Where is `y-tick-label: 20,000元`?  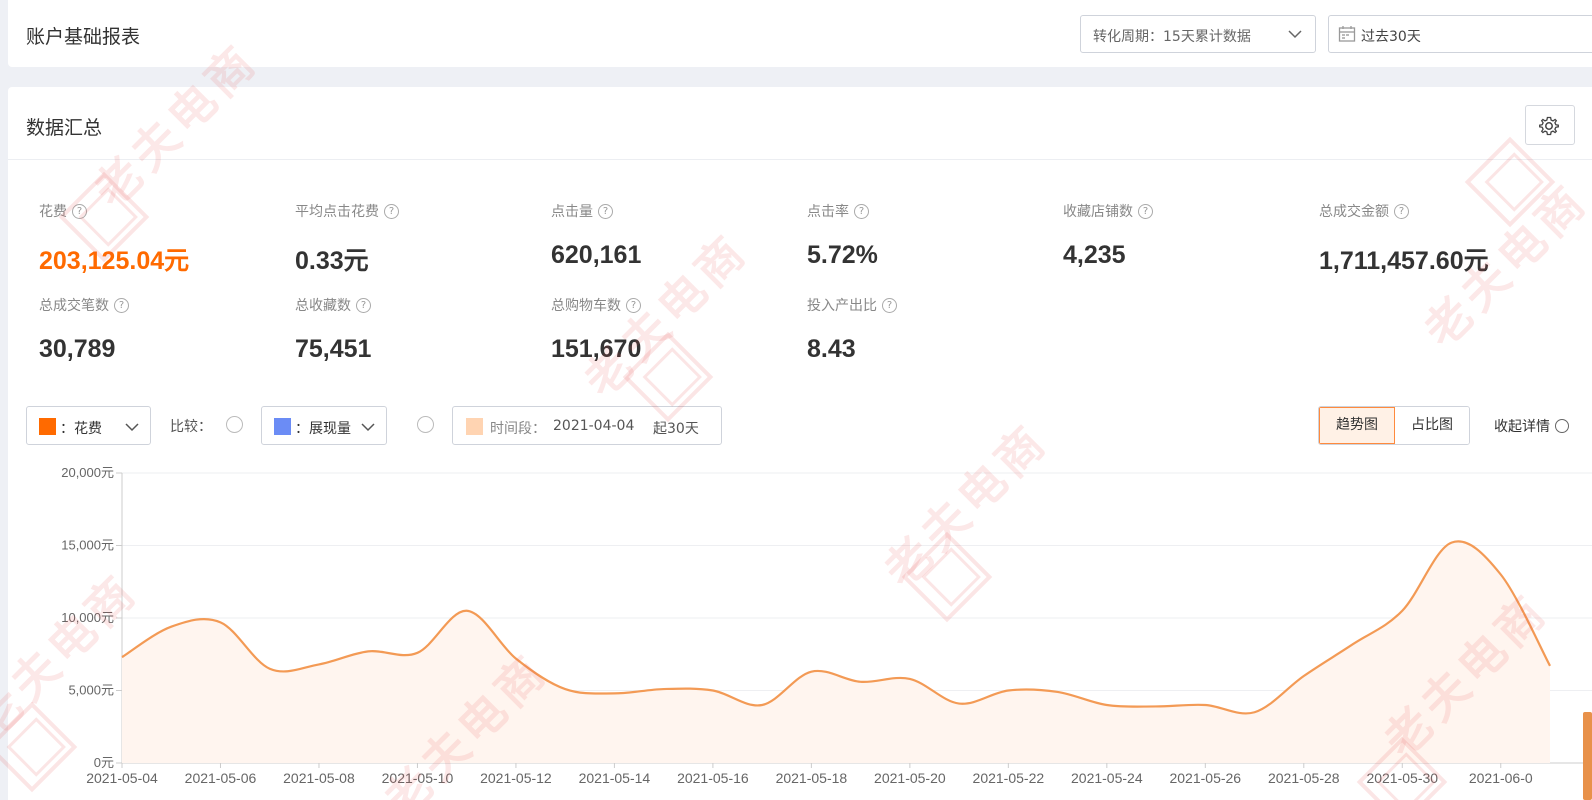 y-tick-label: 20,000元 is located at coordinates (87, 472).